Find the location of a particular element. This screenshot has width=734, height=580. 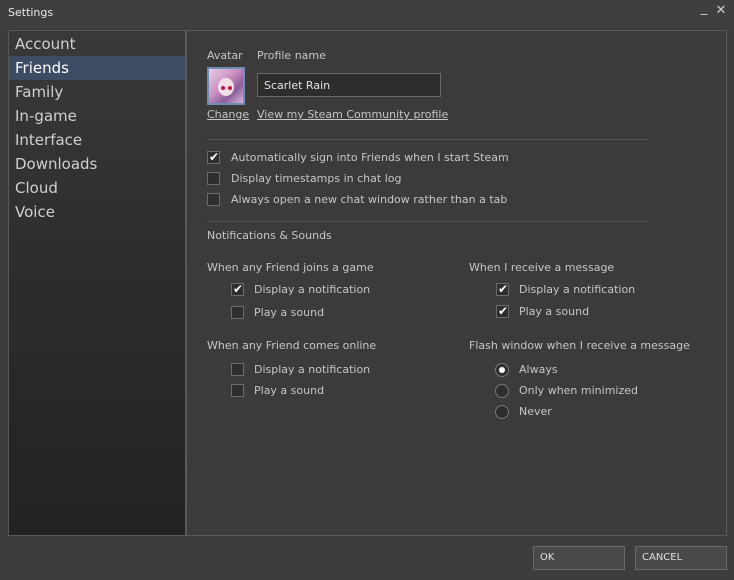

message-sound-checkbox: ✔ is located at coordinates (502, 311).